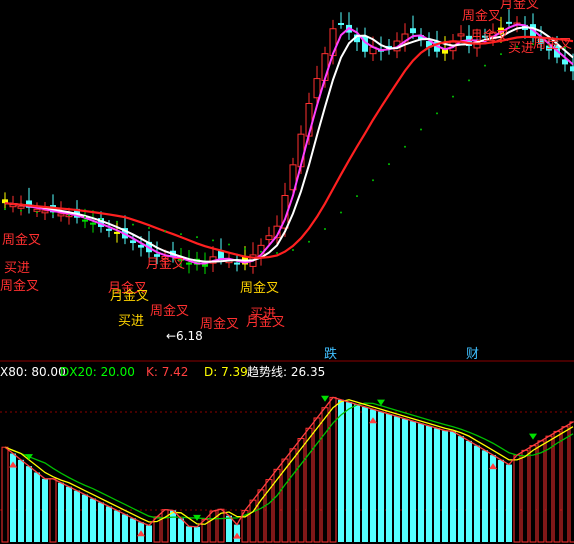 This screenshot has width=574, height=544. Describe the element at coordinates (33, 372) in the screenshot. I see `indicator-header-item: X80: 80.00` at that location.